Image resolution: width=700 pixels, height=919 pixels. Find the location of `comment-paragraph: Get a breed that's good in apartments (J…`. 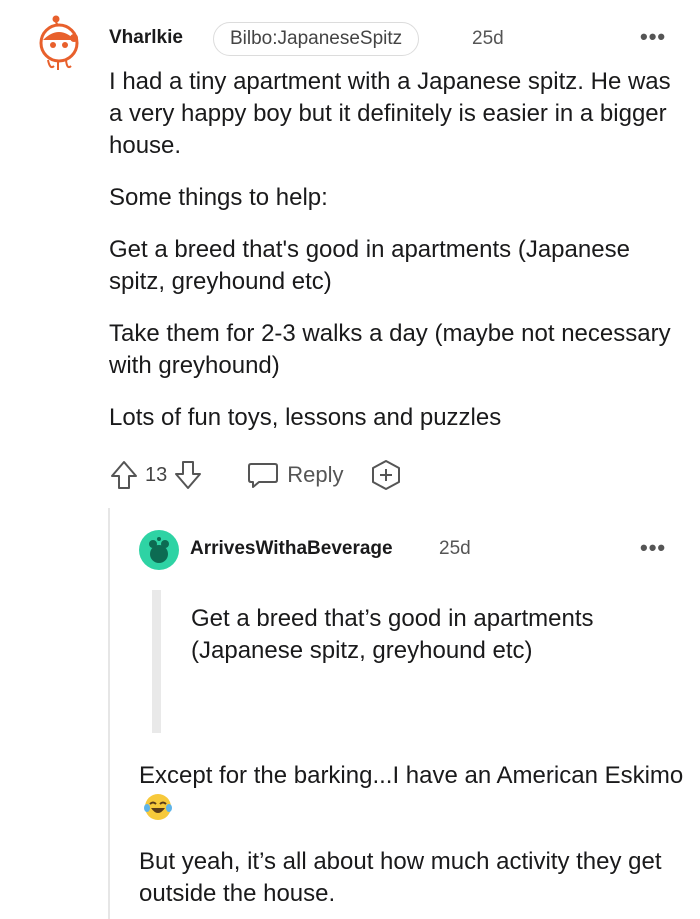

comment-paragraph: Get a breed that's good in apartments (J… is located at coordinates (369, 265).